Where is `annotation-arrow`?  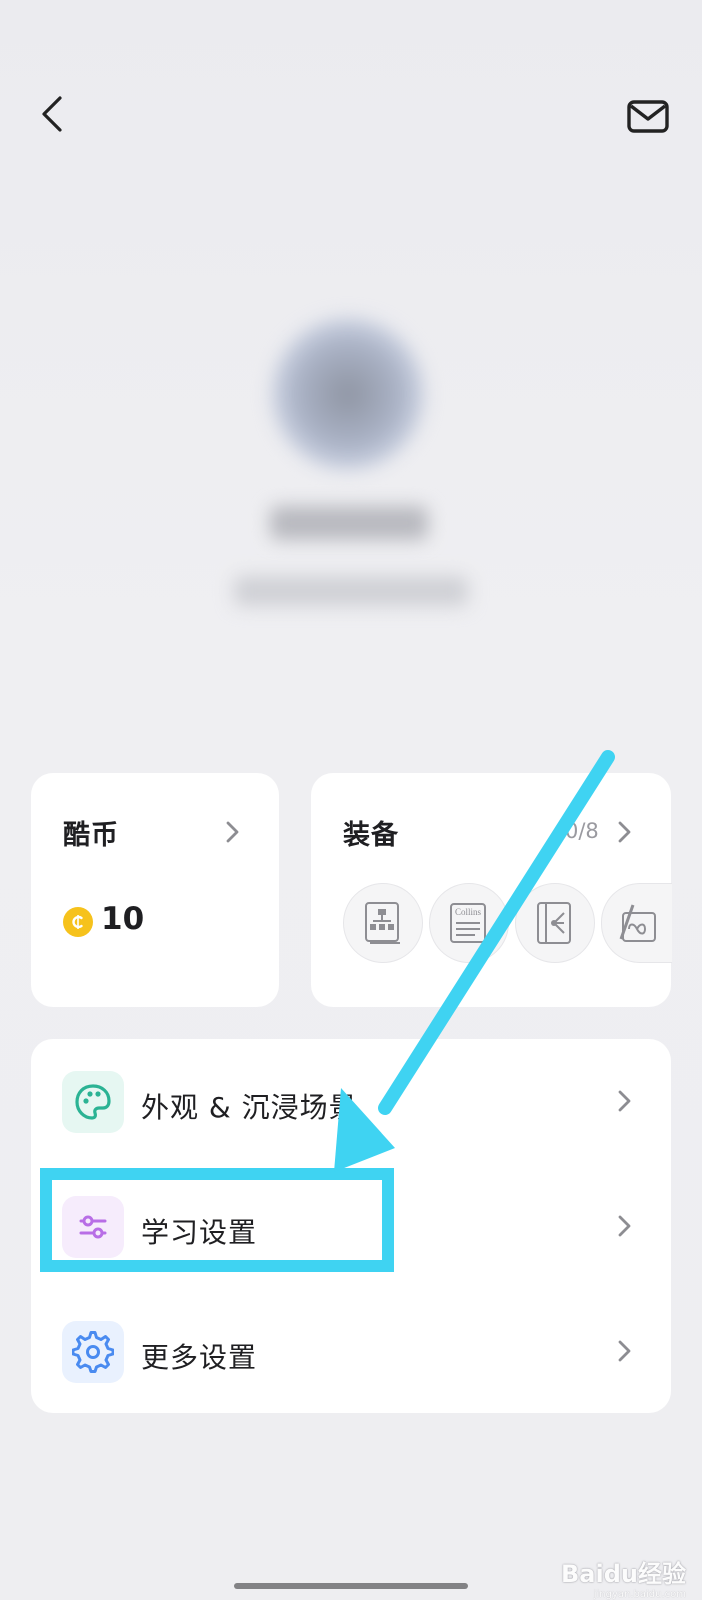
annotation-arrow is located at coordinates (474, 961).